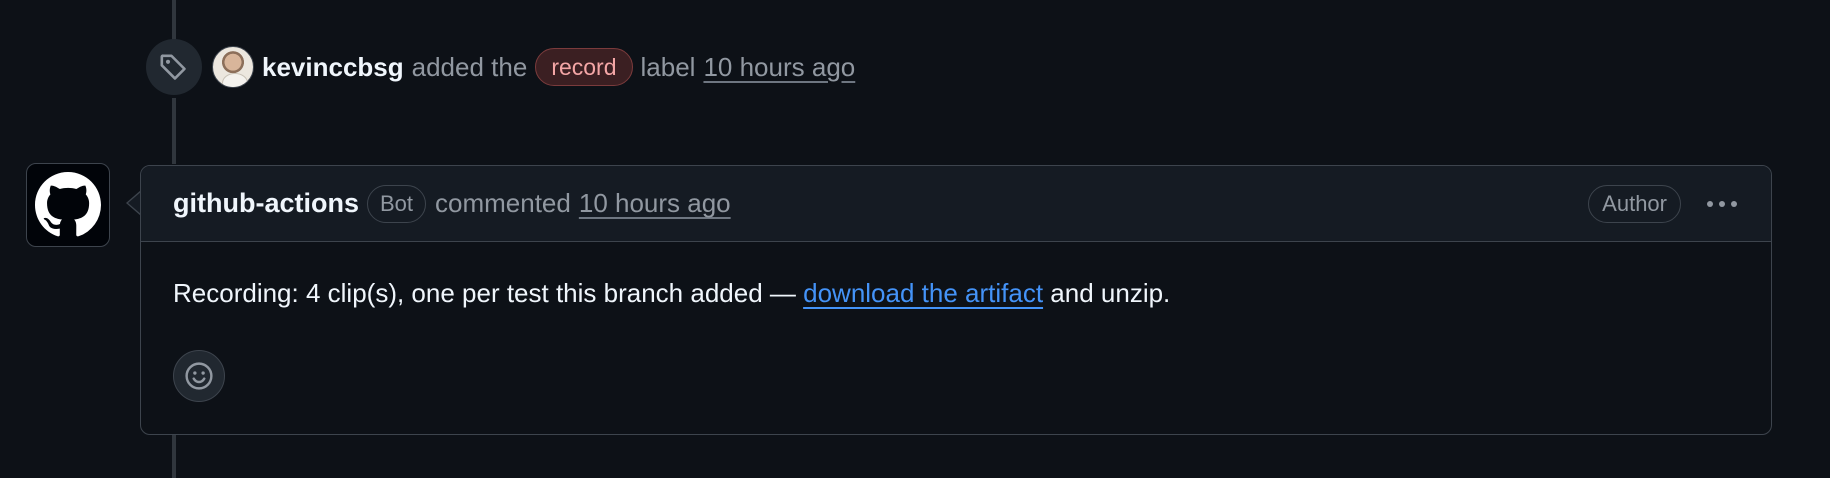 This screenshot has width=1830, height=478. Describe the element at coordinates (333, 67) in the screenshot. I see `user-link: kevinccbsg` at that location.